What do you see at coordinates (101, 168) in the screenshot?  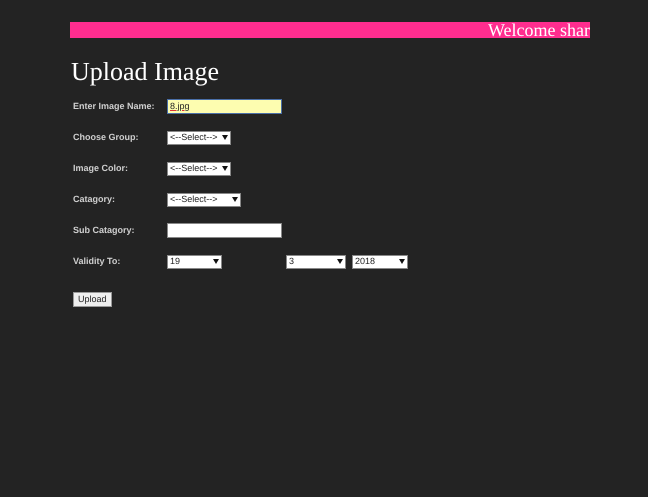 I see `field-label: Image Color:` at bounding box center [101, 168].